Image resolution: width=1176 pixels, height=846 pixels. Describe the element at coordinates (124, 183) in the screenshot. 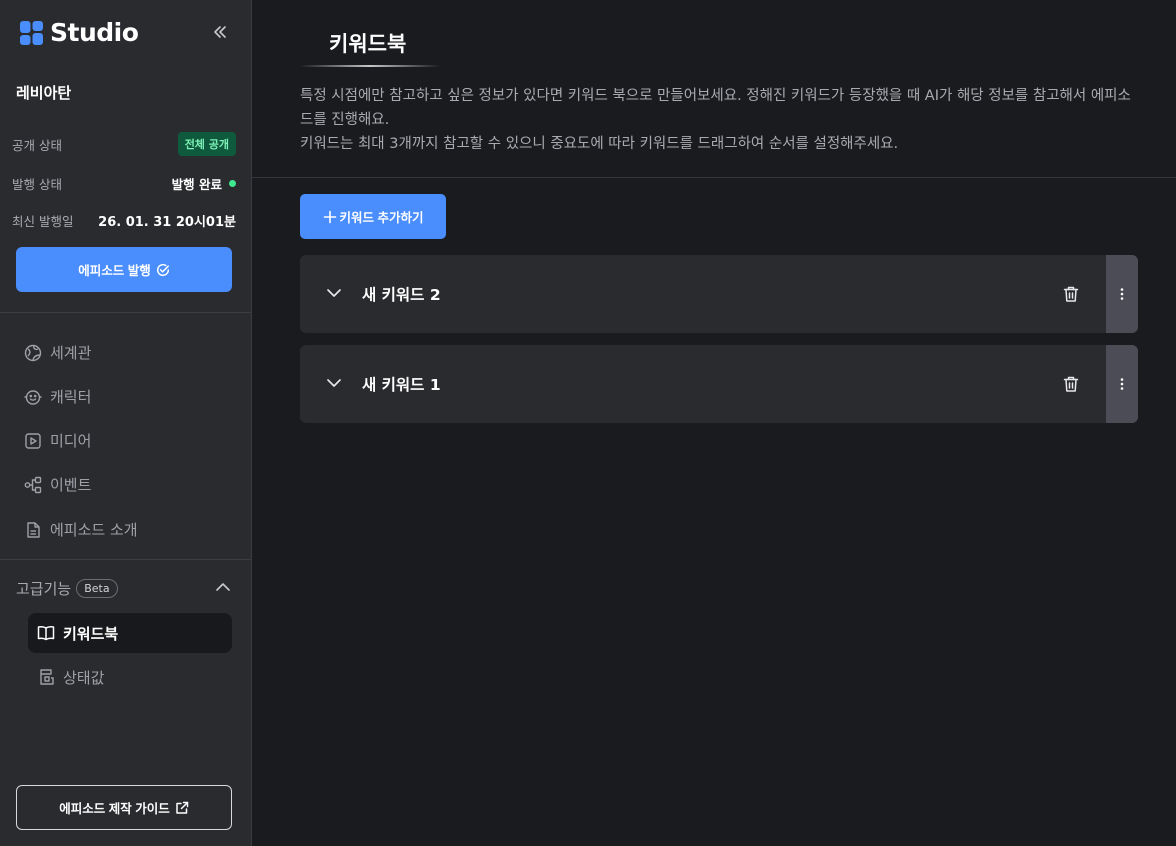

I see `publish-state-row: 발행 상태 발행 완료` at that location.